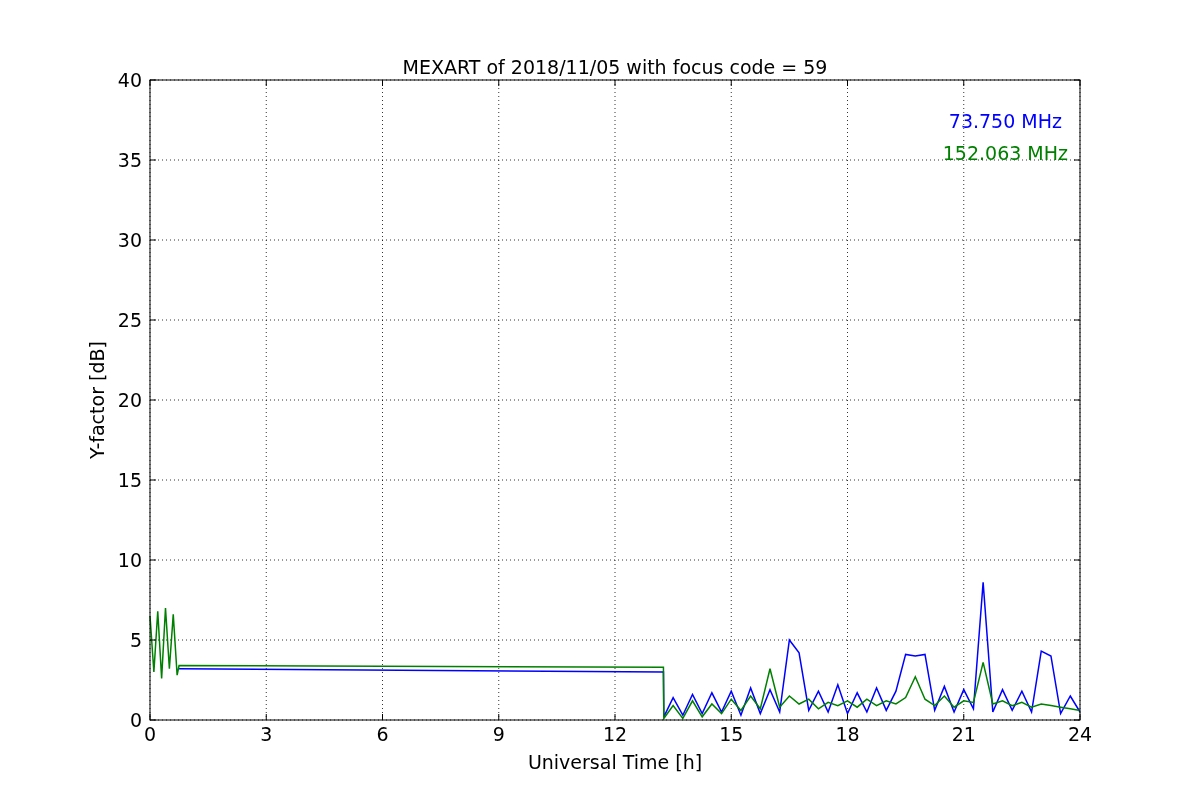 The width and height of the screenshot is (1200, 800). Describe the element at coordinates (1005, 153) in the screenshot. I see `legend-label: 152.063 MHz` at that location.